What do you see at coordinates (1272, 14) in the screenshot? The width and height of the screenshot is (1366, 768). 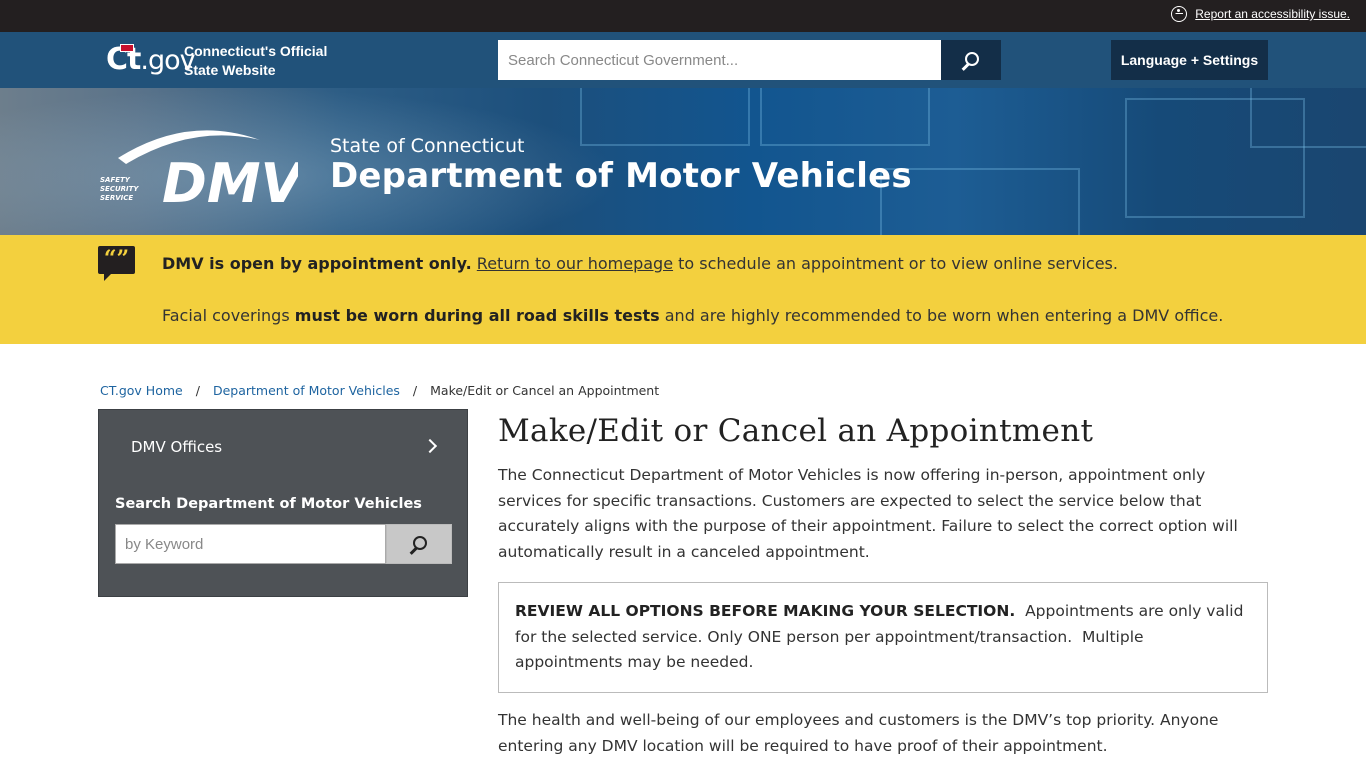 I see `accessibility-link-label: Report an accessibility issue.` at bounding box center [1272, 14].